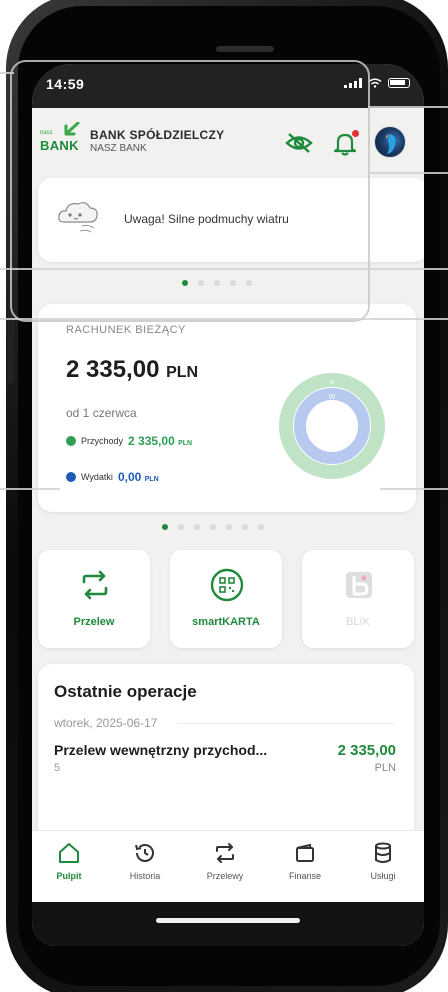 The width and height of the screenshot is (448, 992). What do you see at coordinates (228, 86) in the screenshot?
I see `status-bar: 14:59` at bounding box center [228, 86].